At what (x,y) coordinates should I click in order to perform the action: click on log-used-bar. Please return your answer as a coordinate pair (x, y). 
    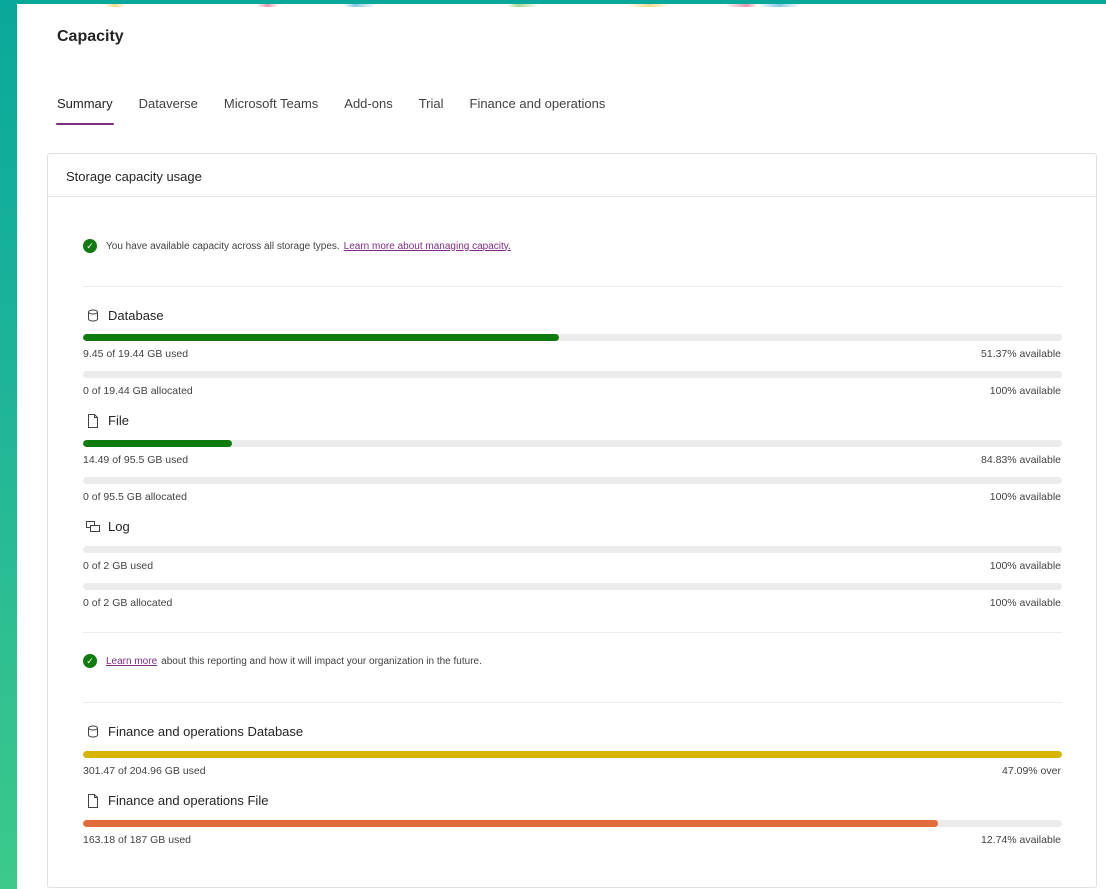
    Looking at the image, I should click on (572, 549).